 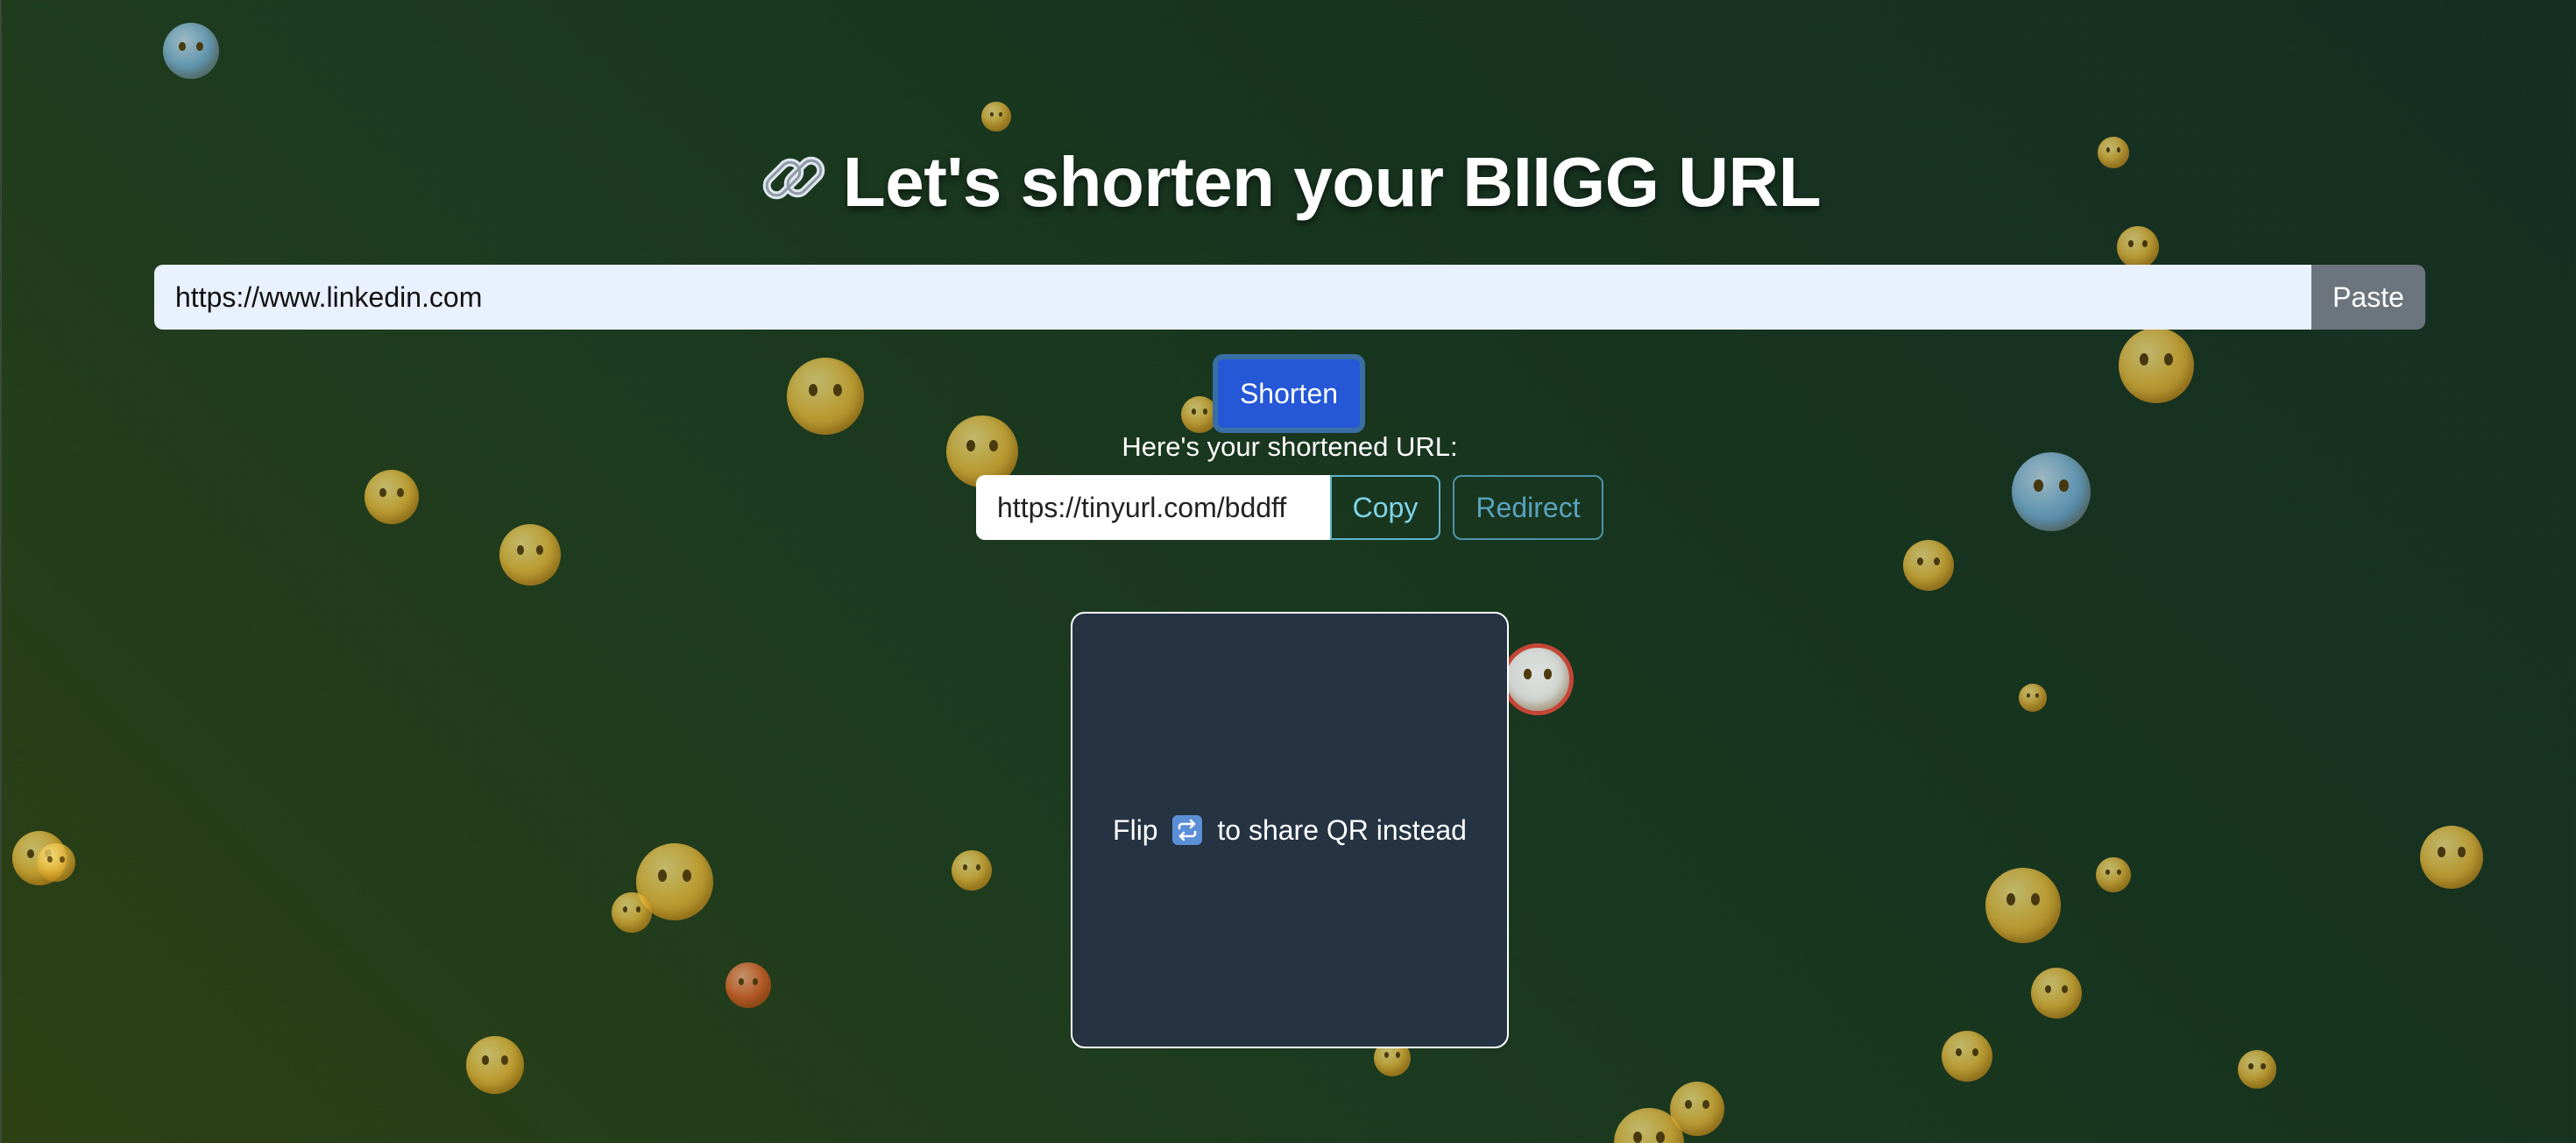 I want to click on short-url-group: Copy Redirect, so click(x=1289, y=507).